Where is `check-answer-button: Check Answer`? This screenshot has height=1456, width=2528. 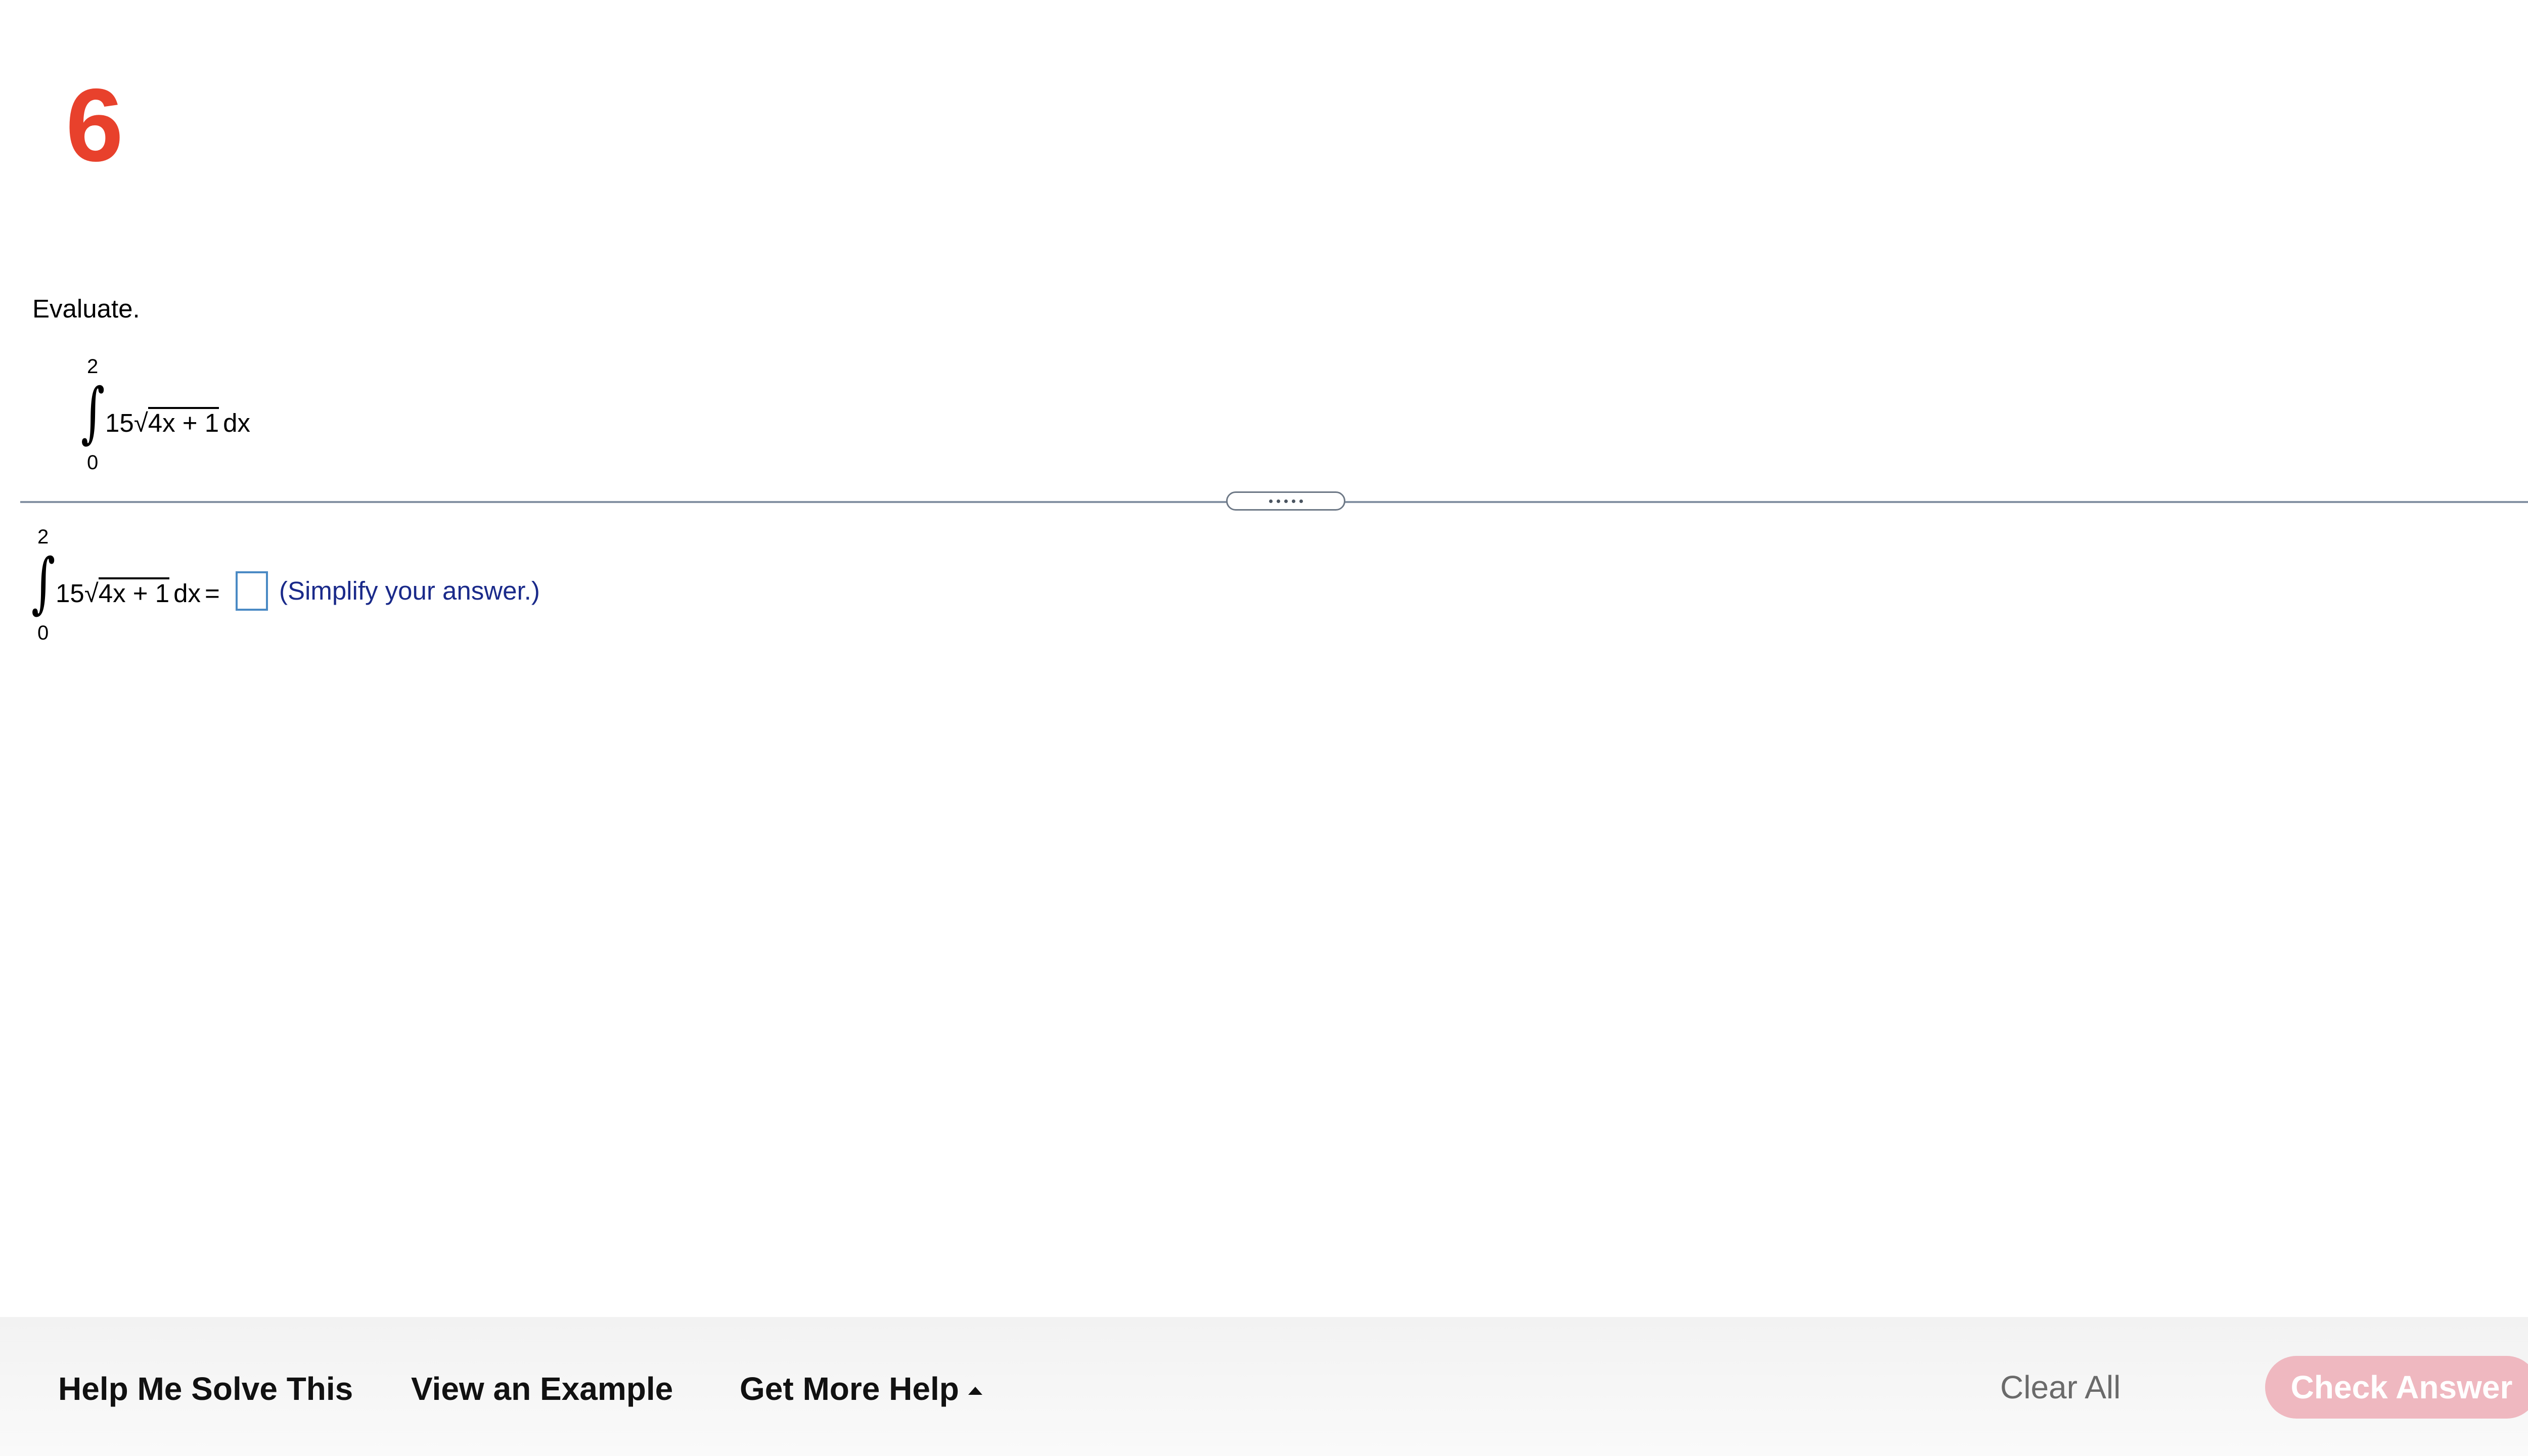
check-answer-button: Check Answer is located at coordinates (2396, 1387).